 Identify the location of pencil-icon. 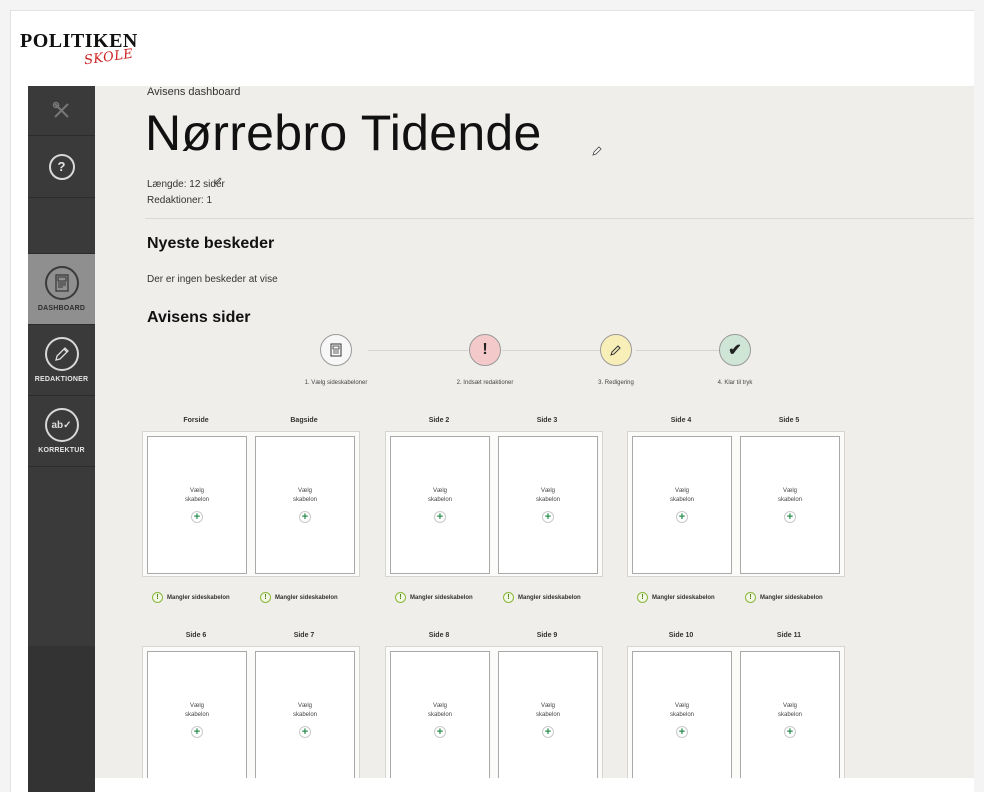
(616, 350).